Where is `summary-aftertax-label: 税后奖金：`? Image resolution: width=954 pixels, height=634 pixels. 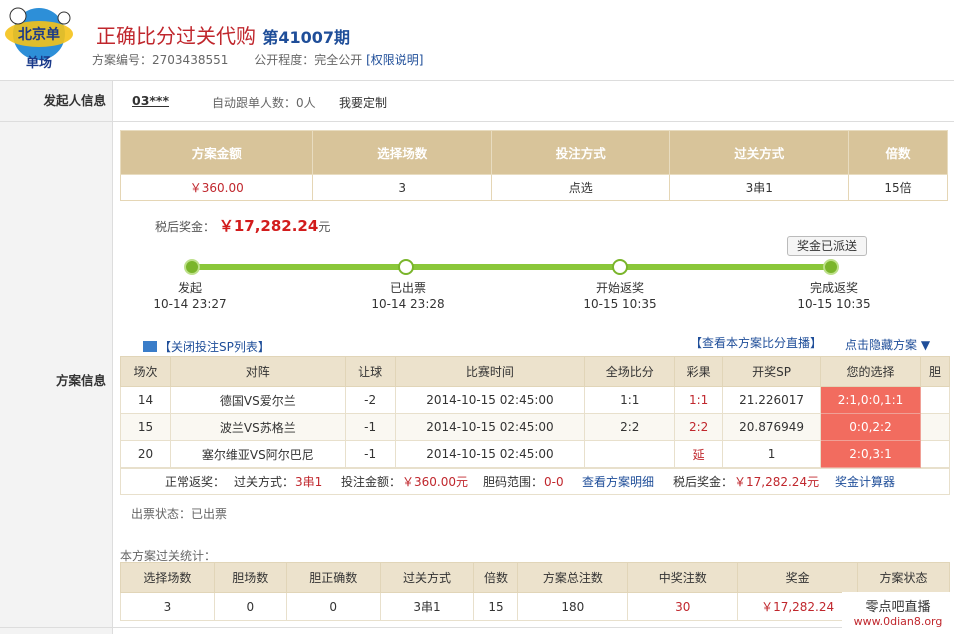
summary-aftertax-label: 税后奖金： is located at coordinates (703, 482).